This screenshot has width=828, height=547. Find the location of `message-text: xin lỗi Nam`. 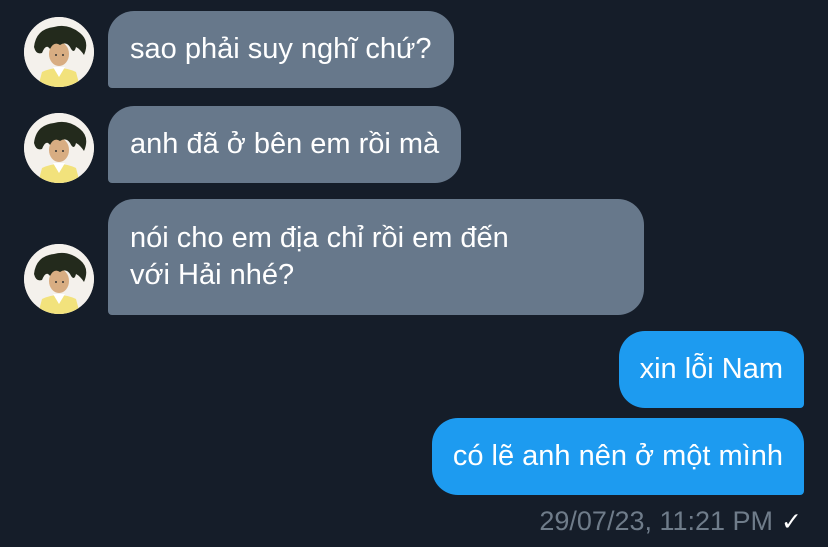

message-text: xin lỗi Nam is located at coordinates (711, 369).